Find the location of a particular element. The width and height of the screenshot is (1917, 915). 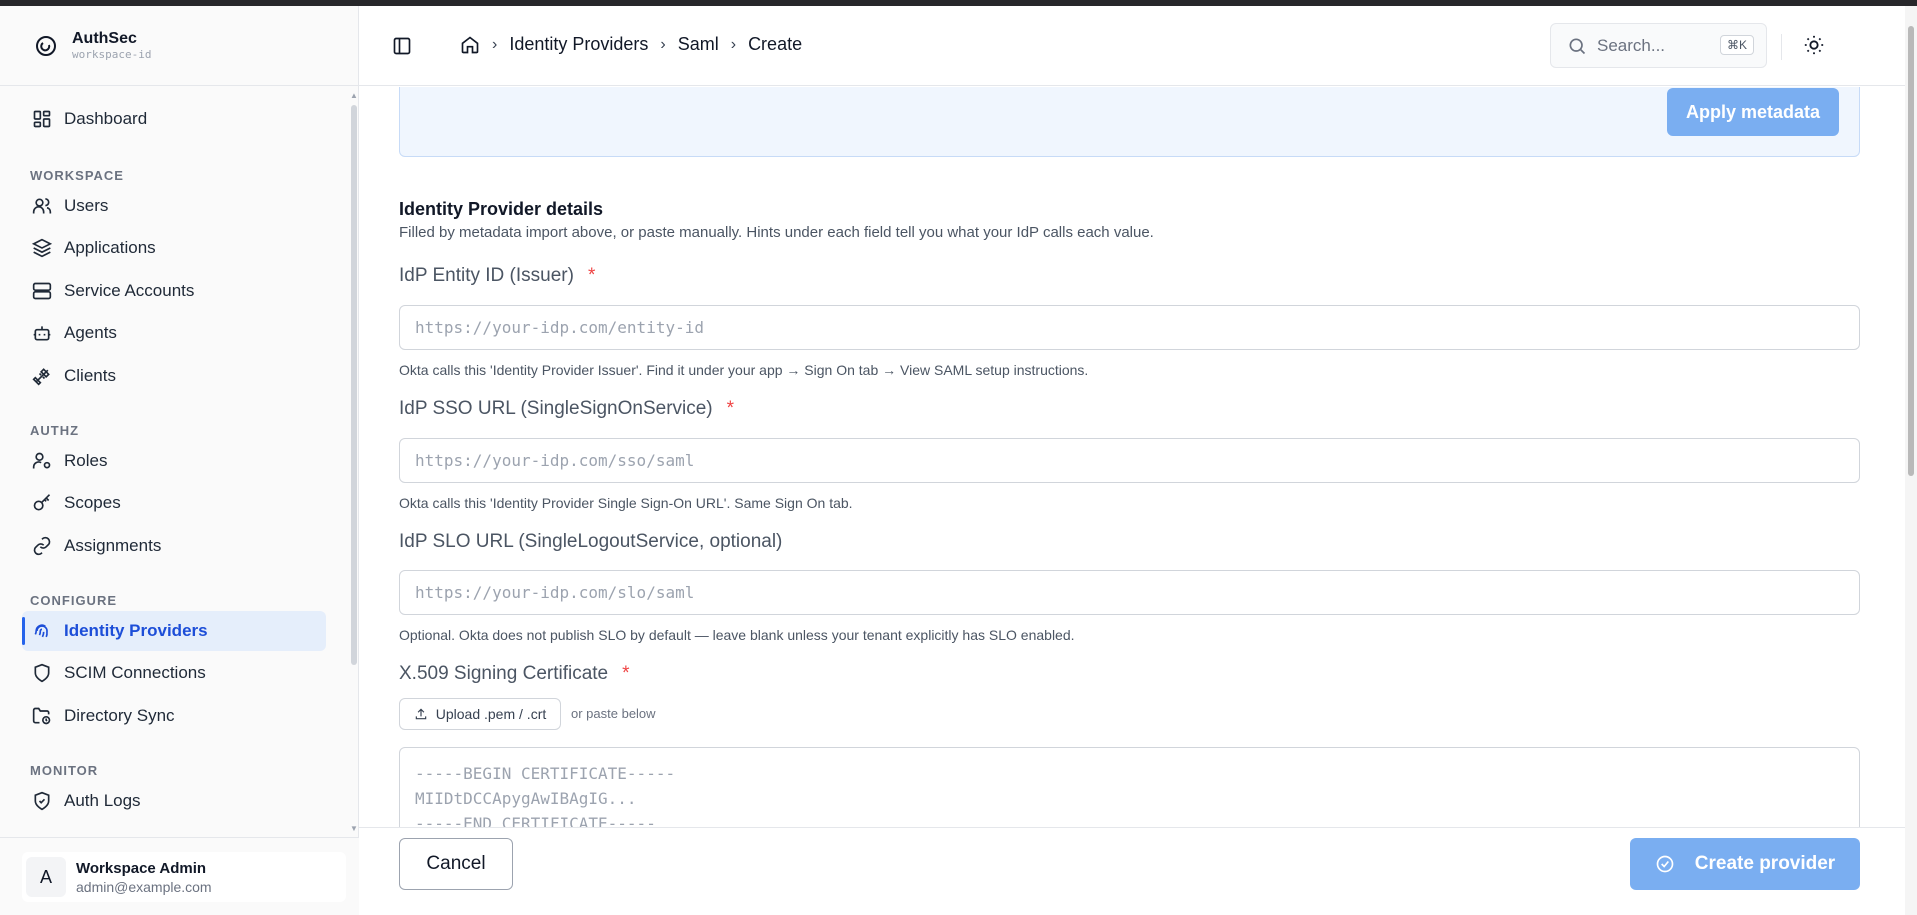

sidebar-item-label: Users is located at coordinates (86, 205).